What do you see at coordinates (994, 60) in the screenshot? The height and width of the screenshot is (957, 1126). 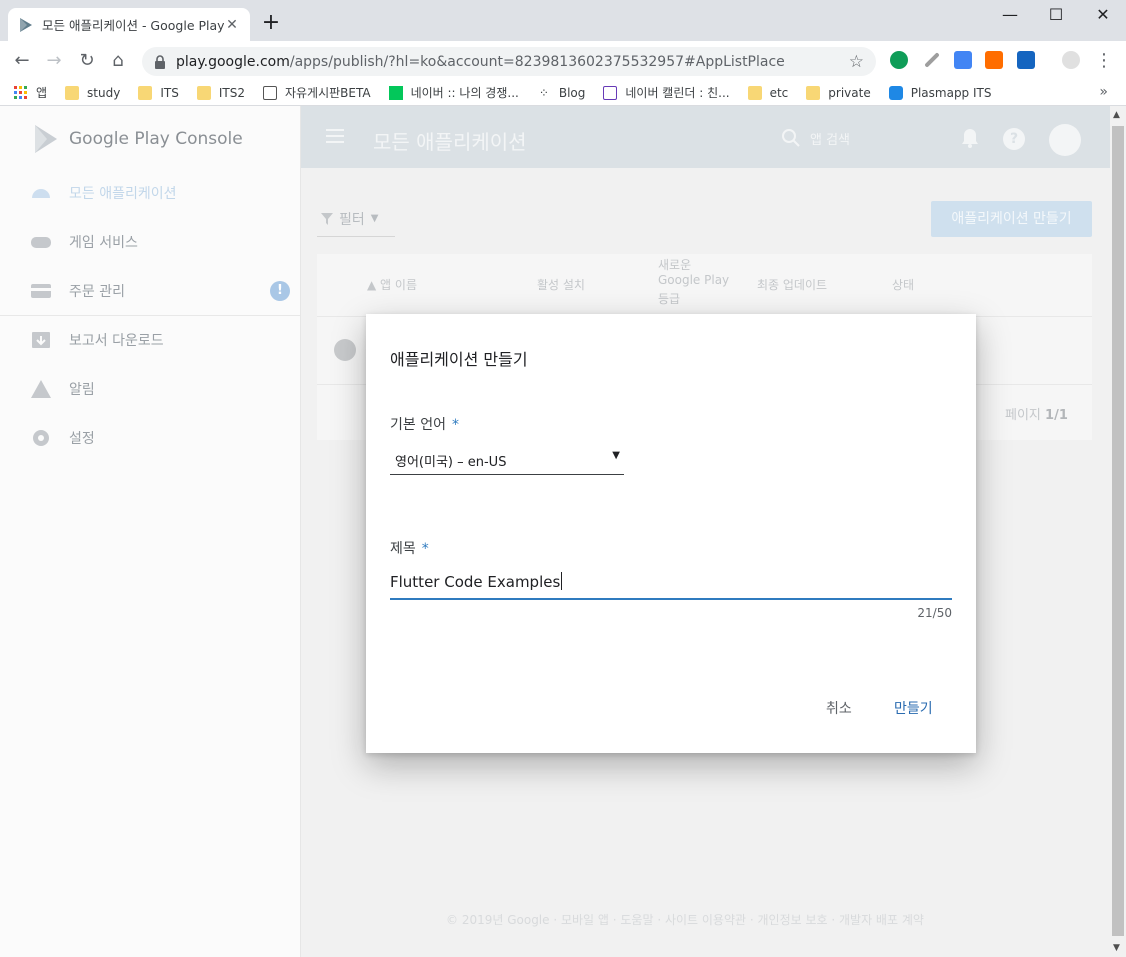 I see `extension-orange-icon` at bounding box center [994, 60].